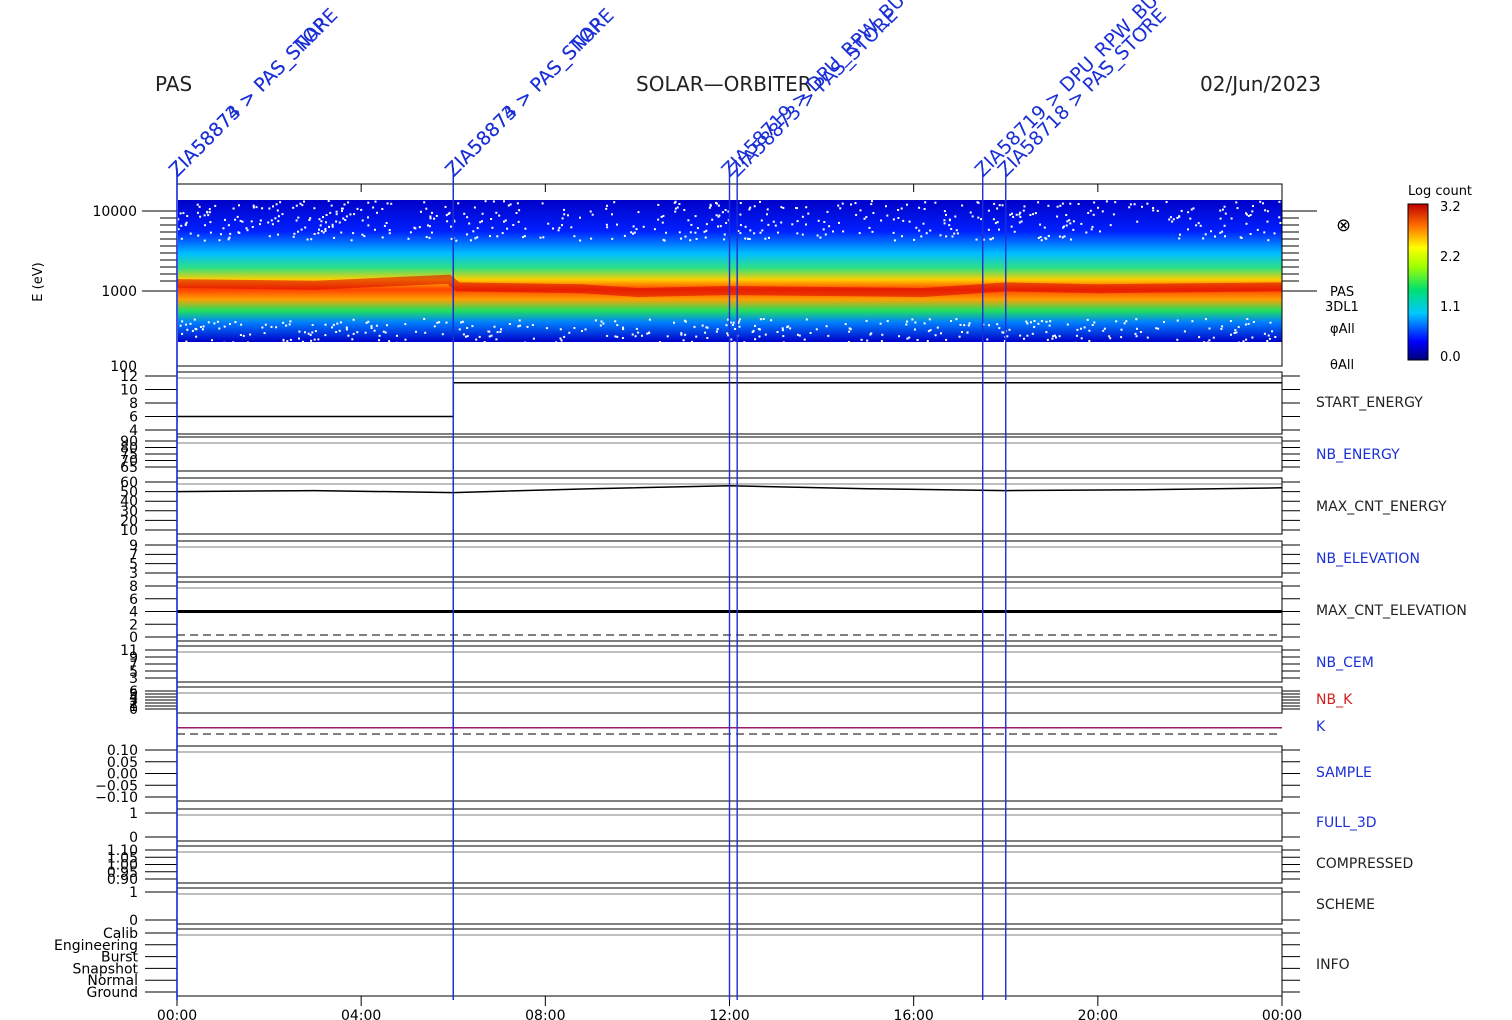 This screenshot has width=1512, height=1020. I want to click on mission-title: SOLAR—ORBITER, so click(724, 84).